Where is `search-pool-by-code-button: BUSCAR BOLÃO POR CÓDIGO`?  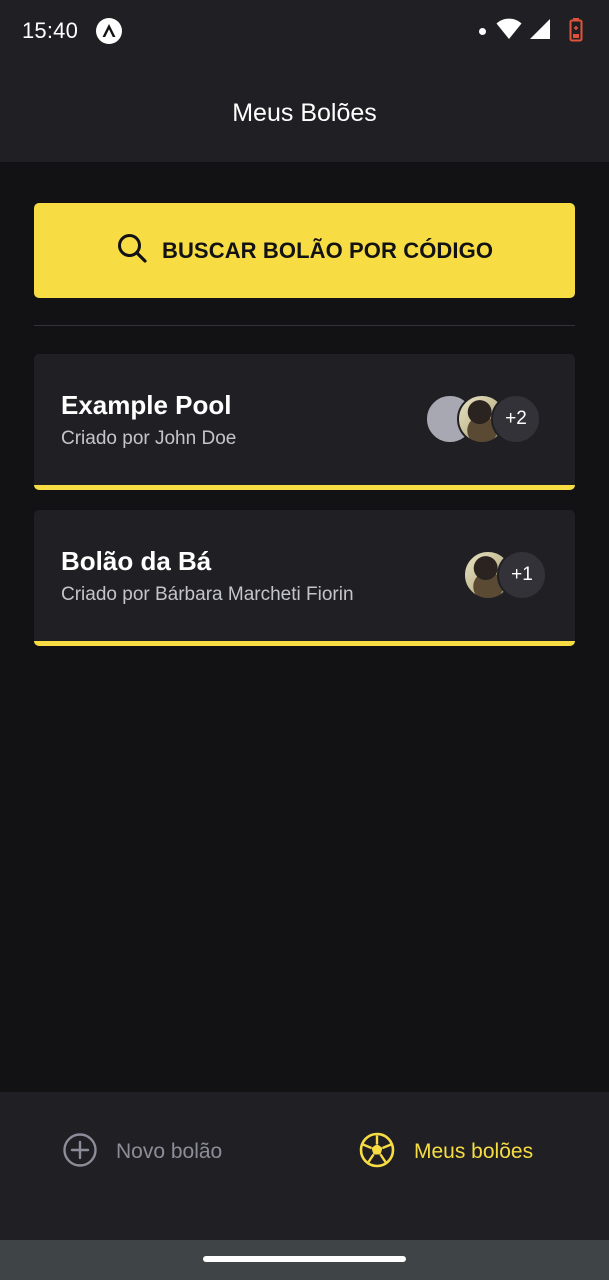
search-pool-by-code-button: BUSCAR BOLÃO POR CÓDIGO is located at coordinates (304, 250).